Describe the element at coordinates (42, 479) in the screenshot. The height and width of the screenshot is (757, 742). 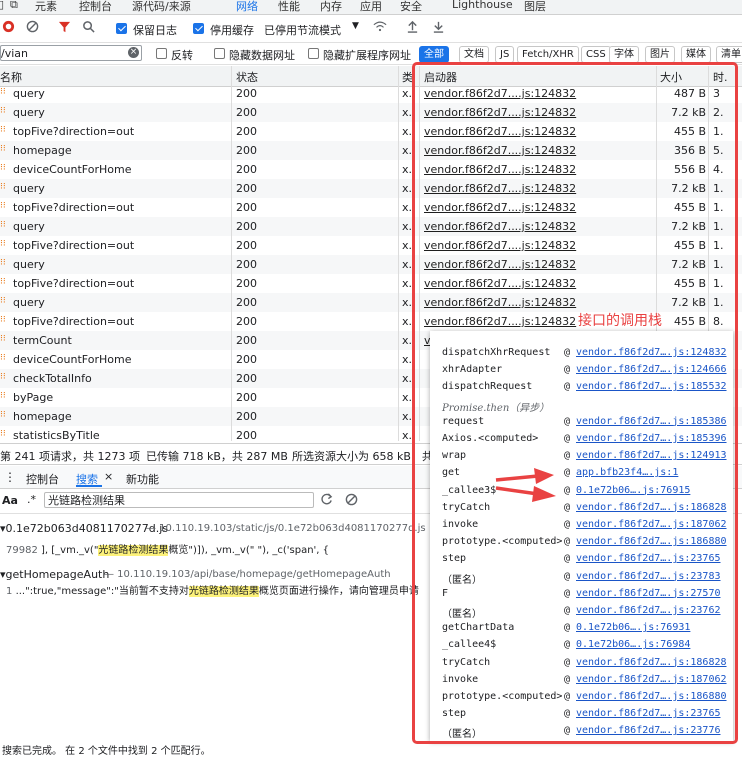
I see `drawer-tab-console: 控制台` at that location.